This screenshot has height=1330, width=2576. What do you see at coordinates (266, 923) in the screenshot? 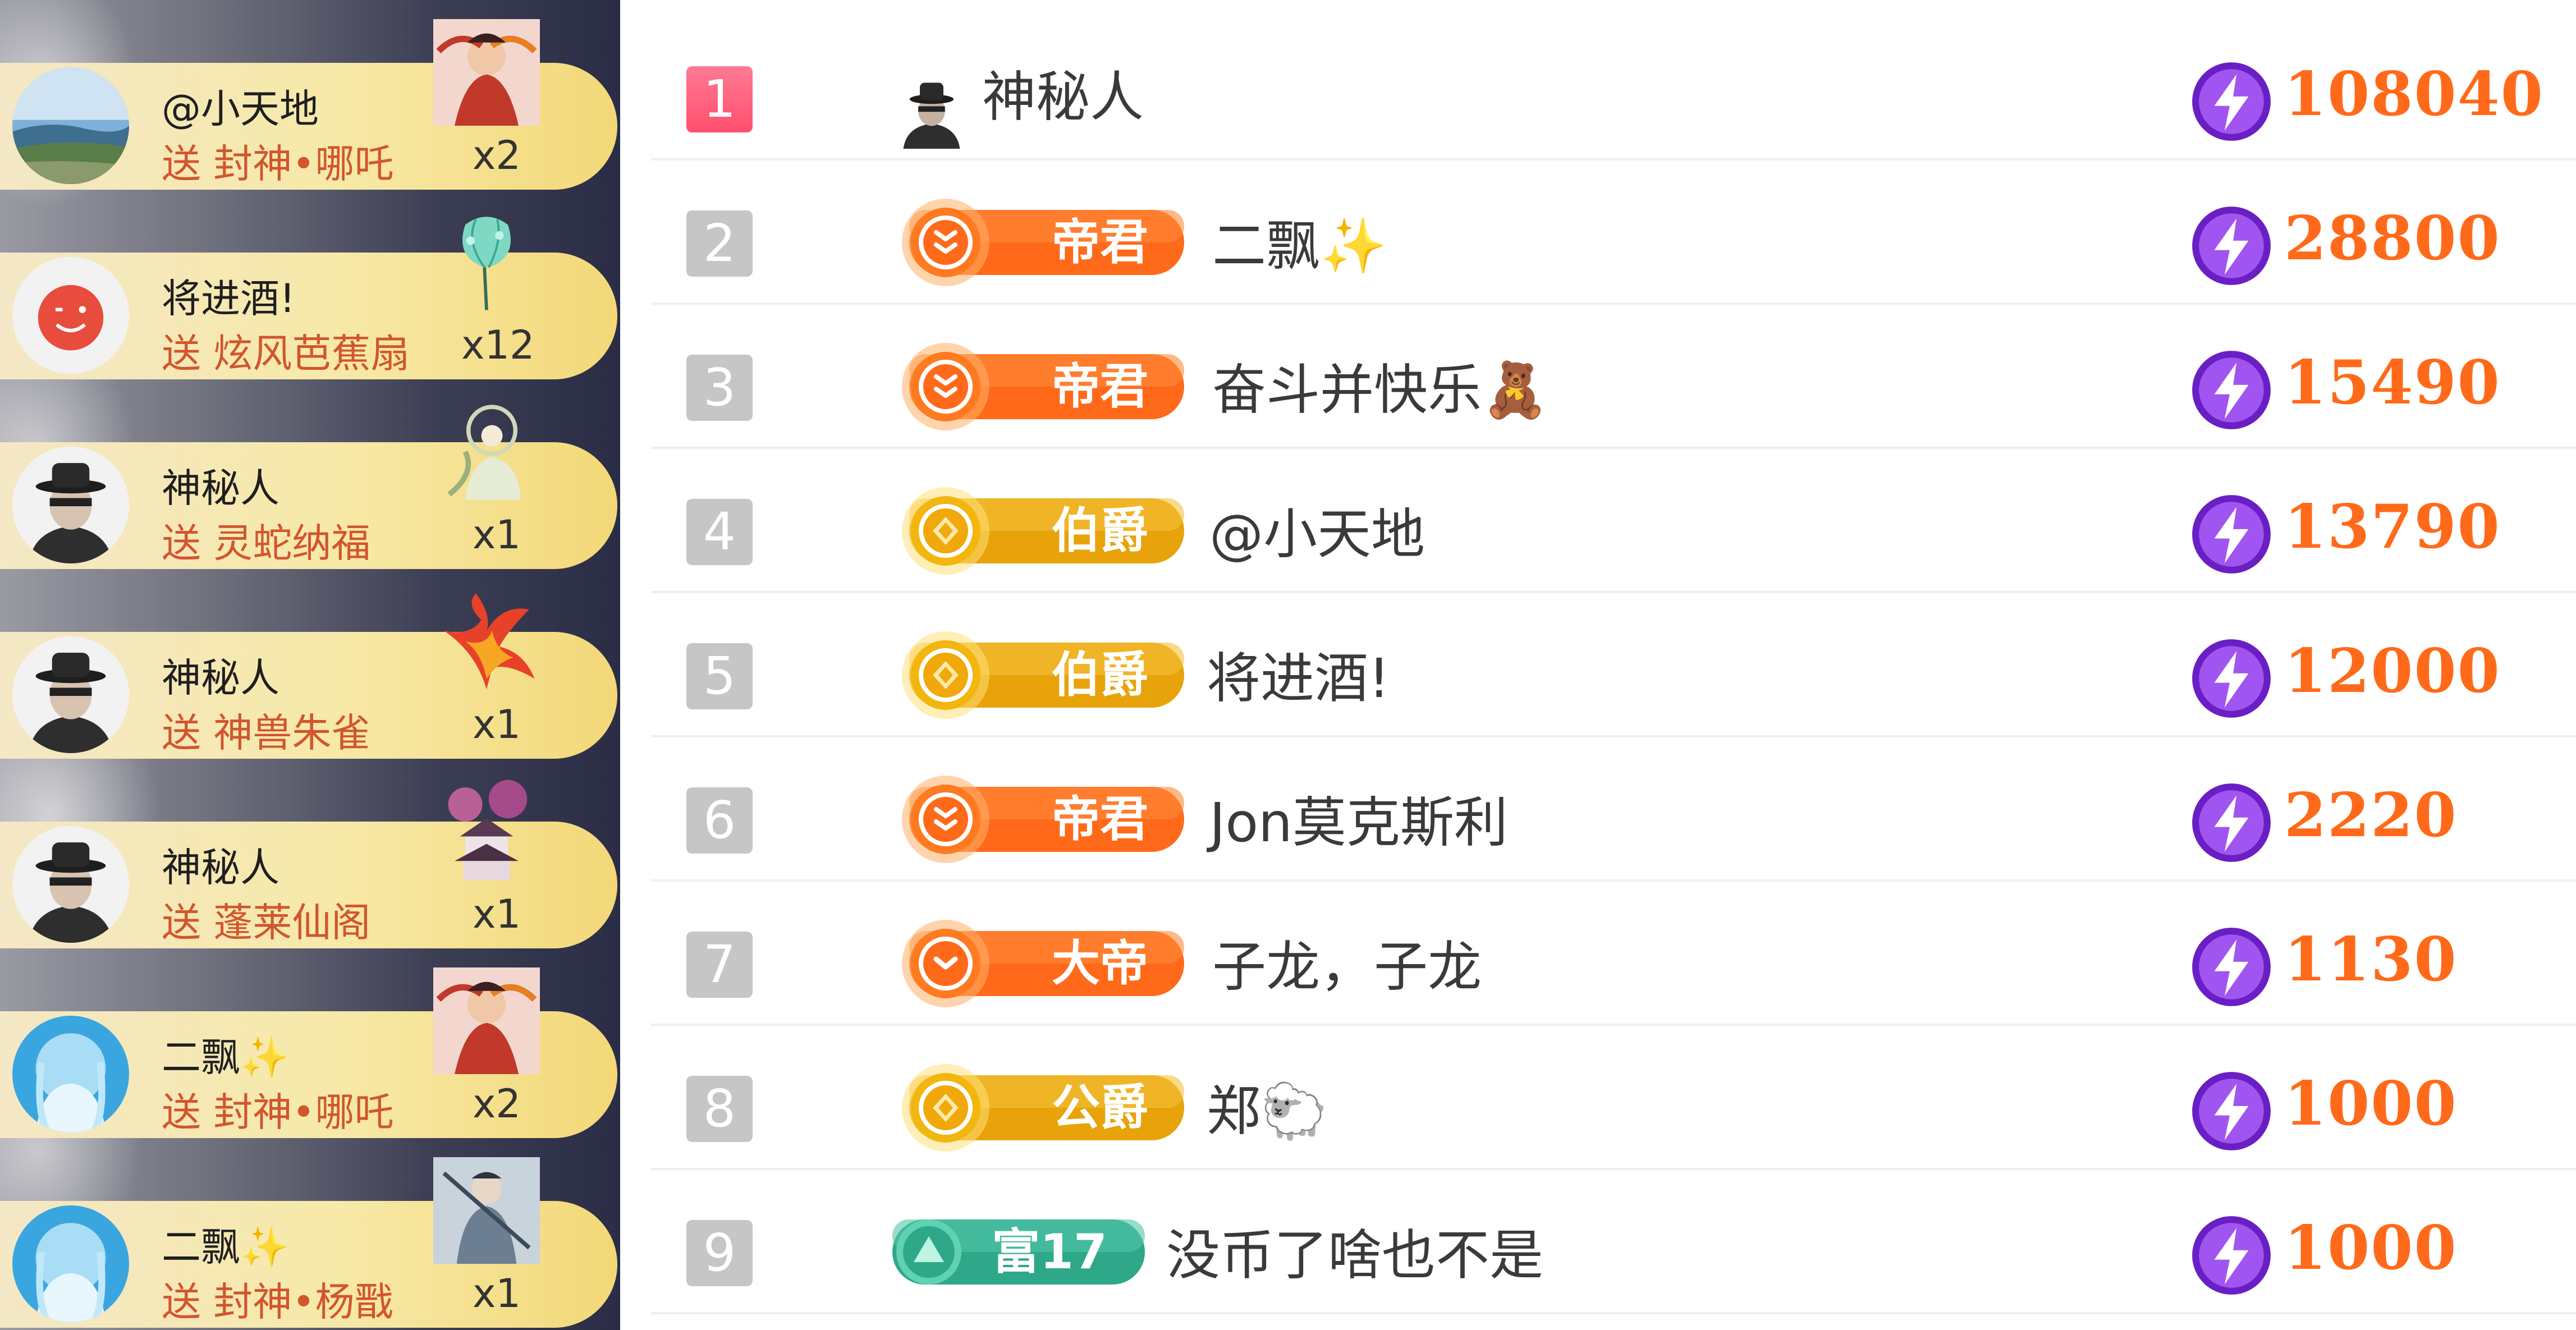
I see `gift-description: 送 蓬莱仙阁` at bounding box center [266, 923].